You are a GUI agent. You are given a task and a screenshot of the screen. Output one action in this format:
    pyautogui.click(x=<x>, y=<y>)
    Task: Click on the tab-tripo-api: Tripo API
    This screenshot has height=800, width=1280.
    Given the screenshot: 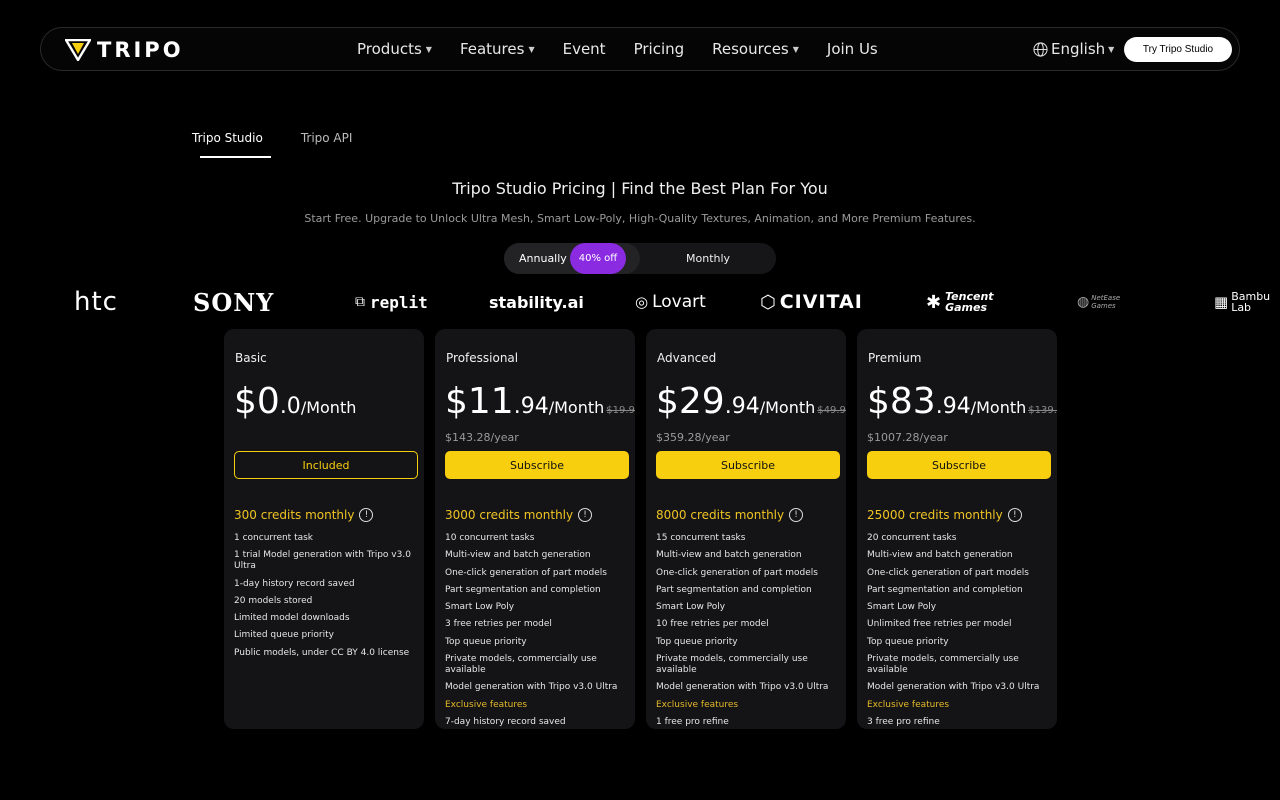 What is the action you would take?
    pyautogui.click(x=327, y=138)
    